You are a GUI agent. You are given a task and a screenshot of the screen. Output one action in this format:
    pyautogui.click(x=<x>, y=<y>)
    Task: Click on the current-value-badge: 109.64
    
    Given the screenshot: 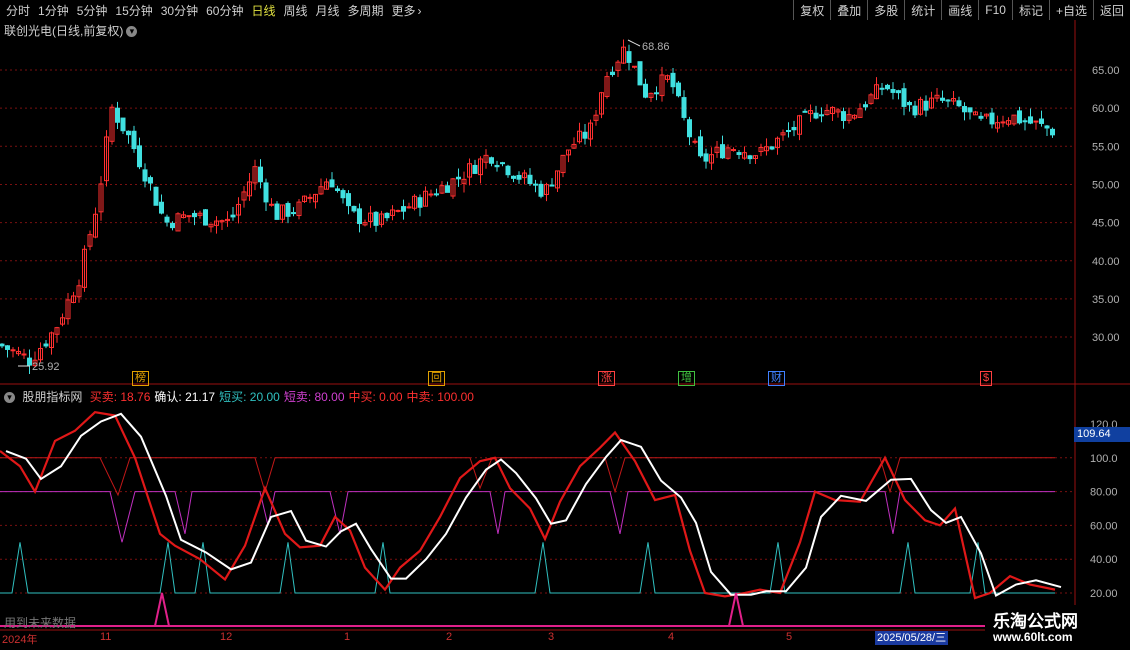 What is the action you would take?
    pyautogui.click(x=1102, y=434)
    